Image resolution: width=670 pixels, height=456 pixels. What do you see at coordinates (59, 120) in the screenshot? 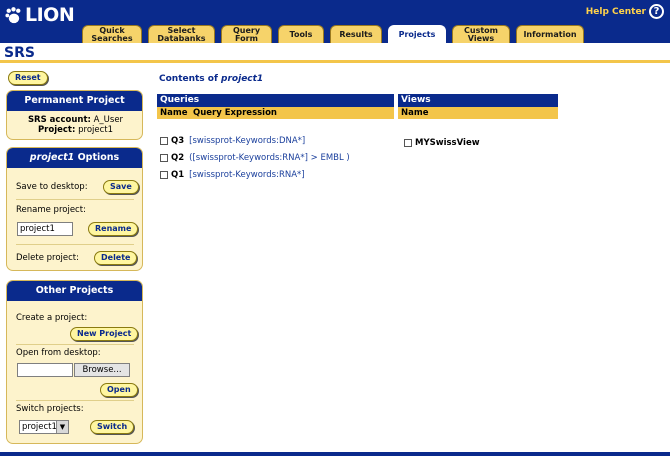
I see `srs-account-label: SRS account:` at bounding box center [59, 120].